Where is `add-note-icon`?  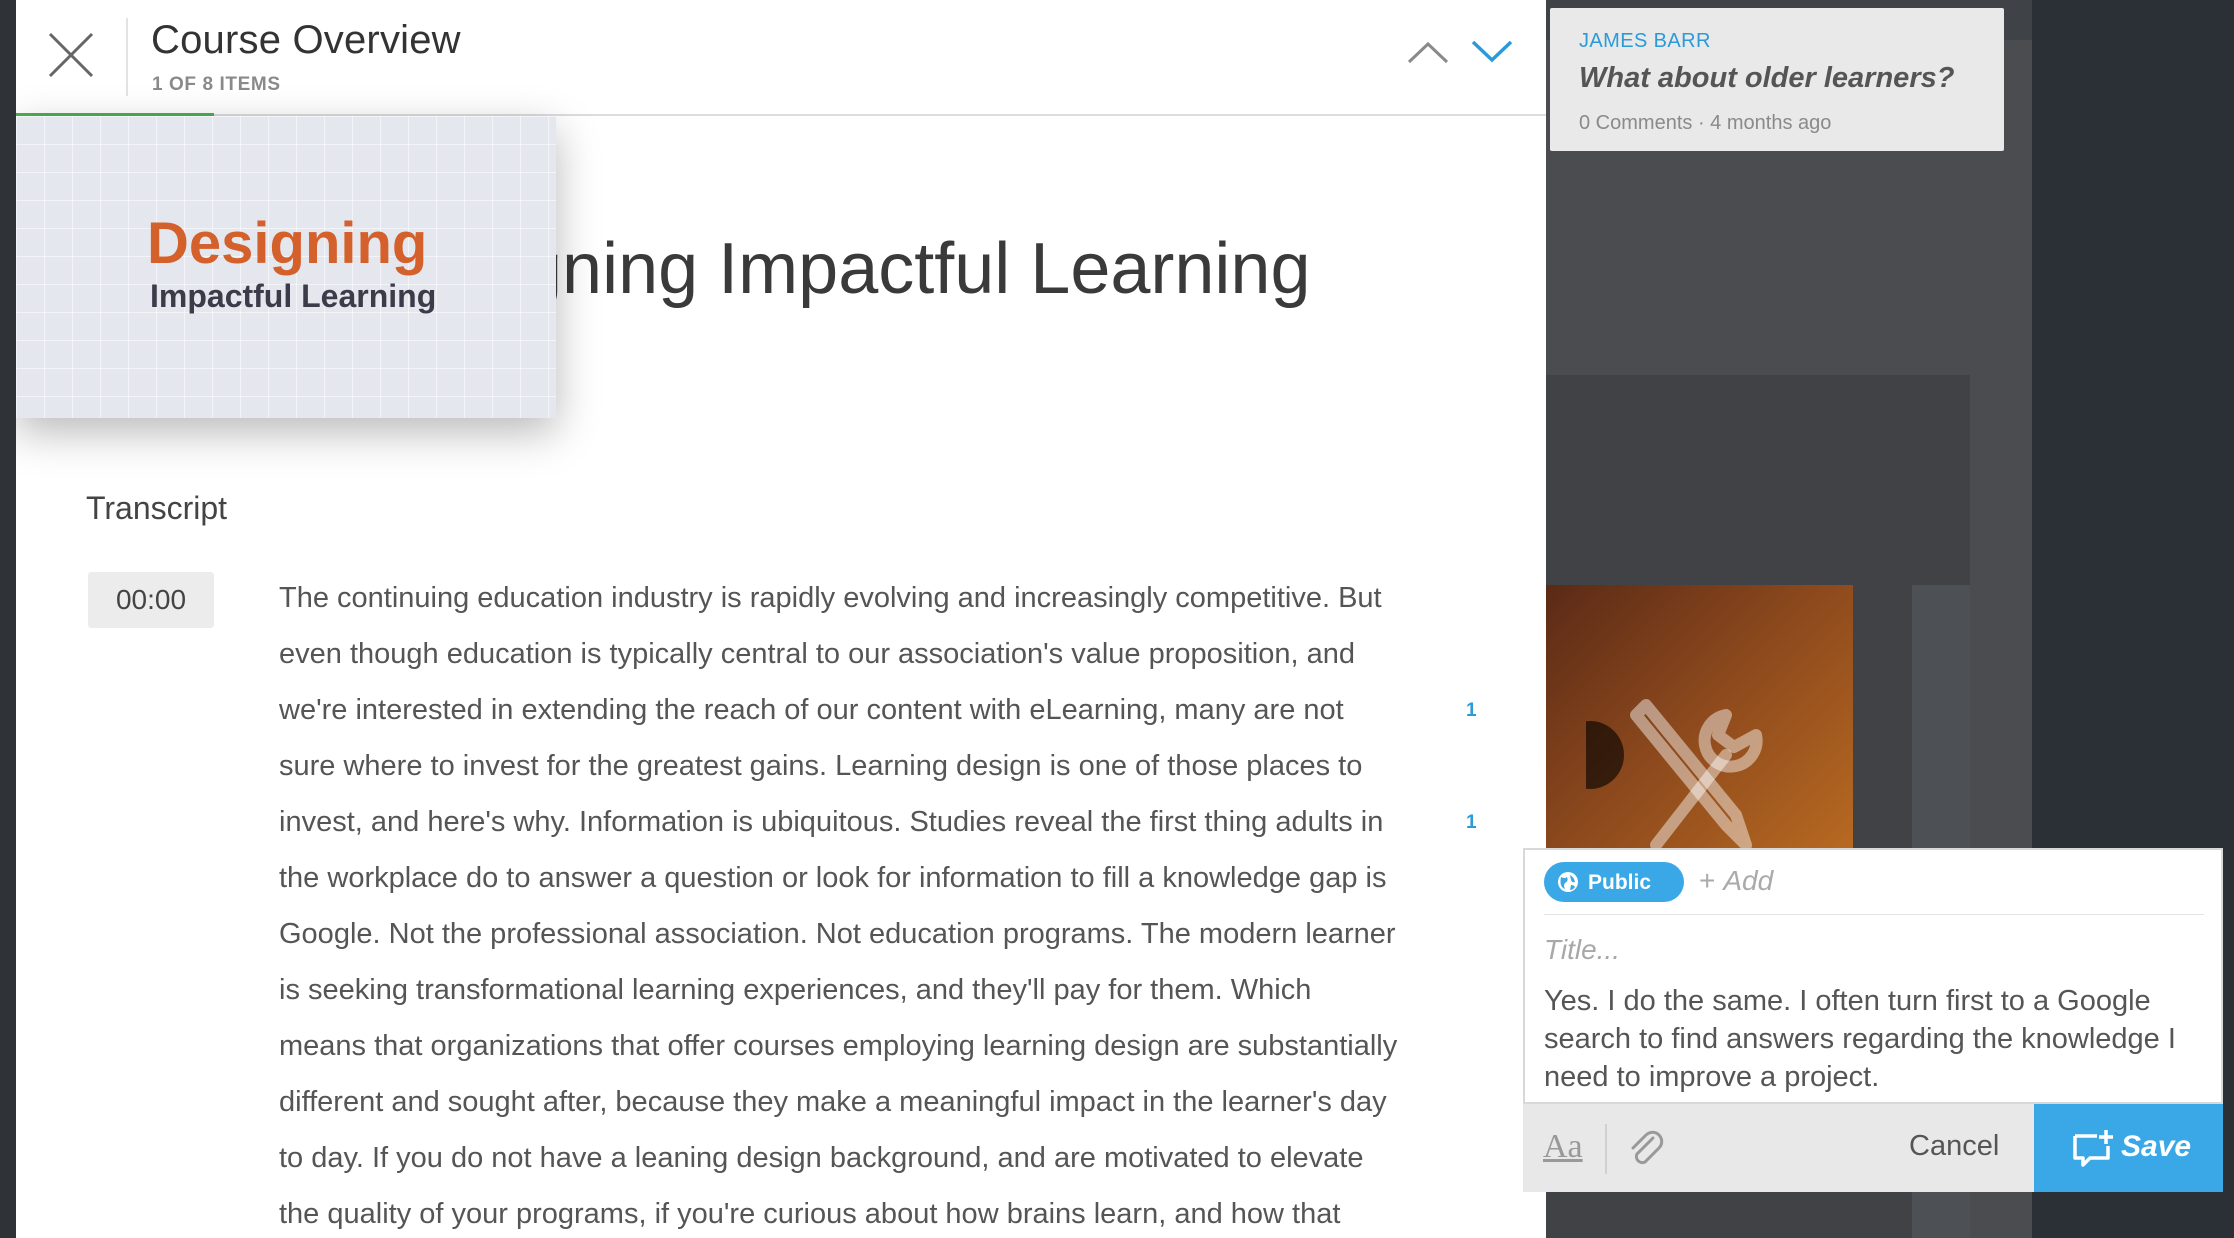 add-note-icon is located at coordinates (2093, 1148).